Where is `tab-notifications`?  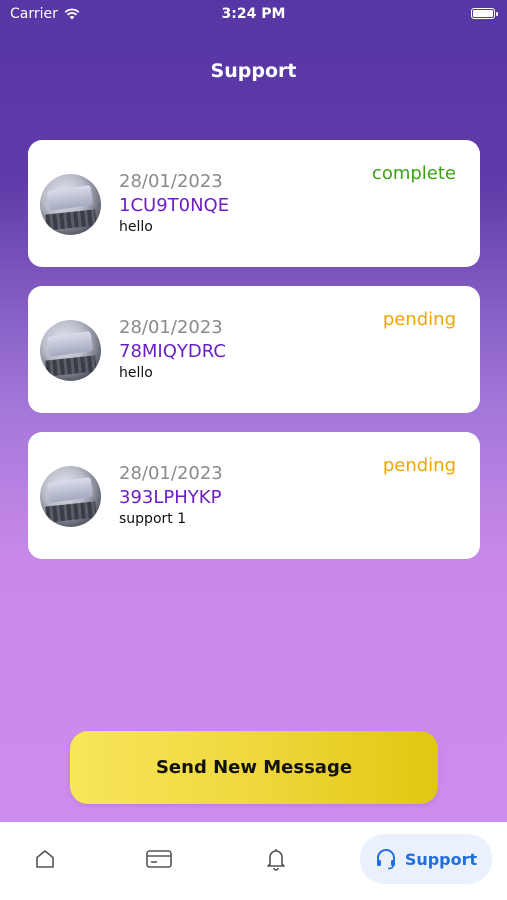 tab-notifications is located at coordinates (276, 859).